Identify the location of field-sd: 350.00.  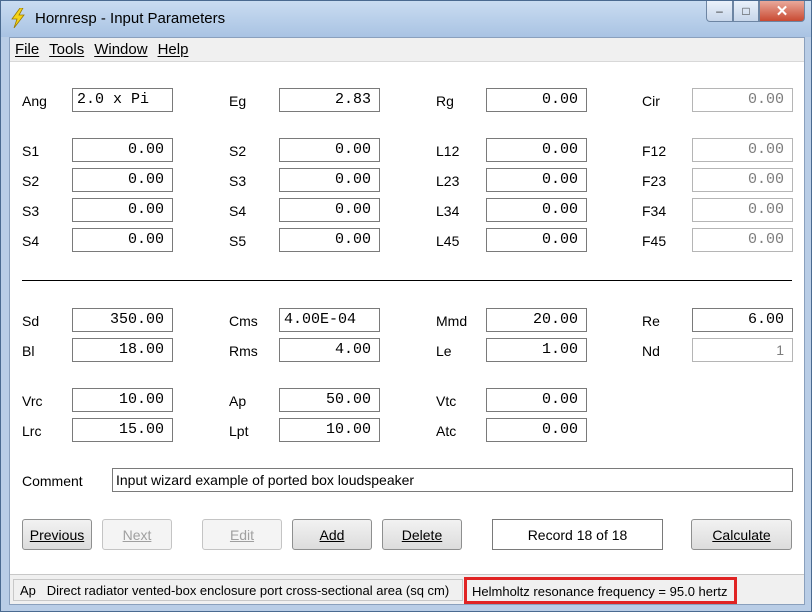
(122, 320).